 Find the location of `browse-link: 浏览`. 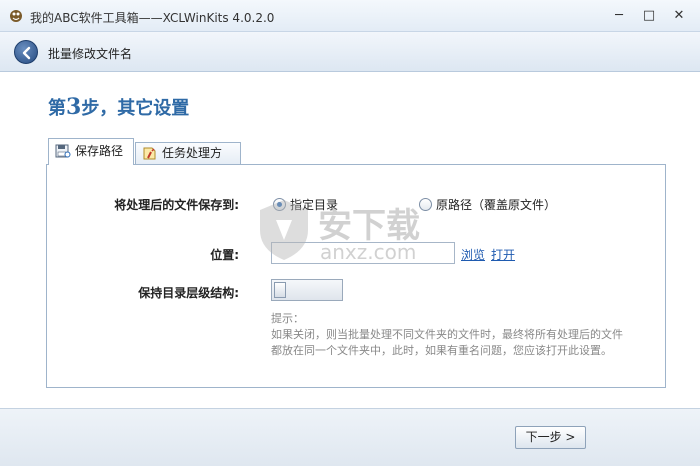

browse-link: 浏览 is located at coordinates (473, 254).